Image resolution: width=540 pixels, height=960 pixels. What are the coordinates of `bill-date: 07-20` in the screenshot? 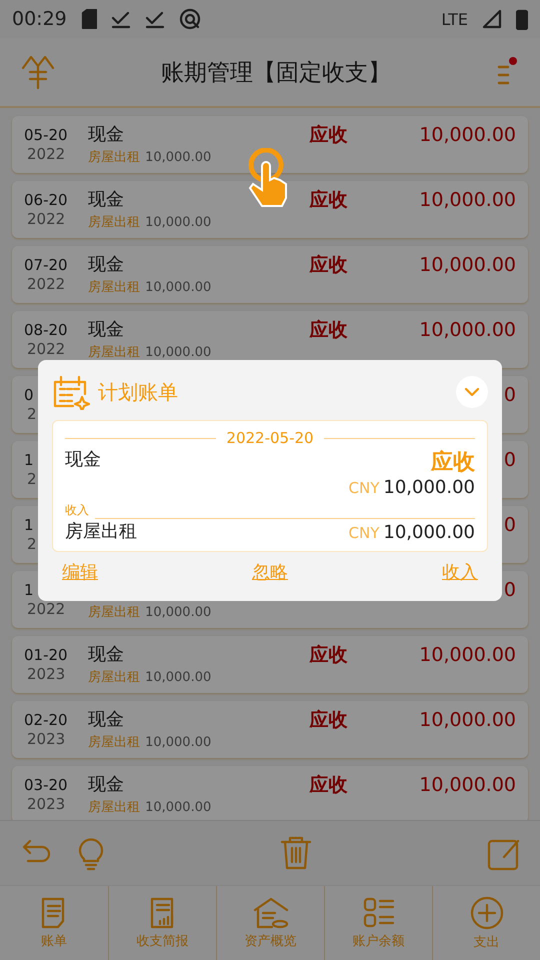 It's located at (46, 265).